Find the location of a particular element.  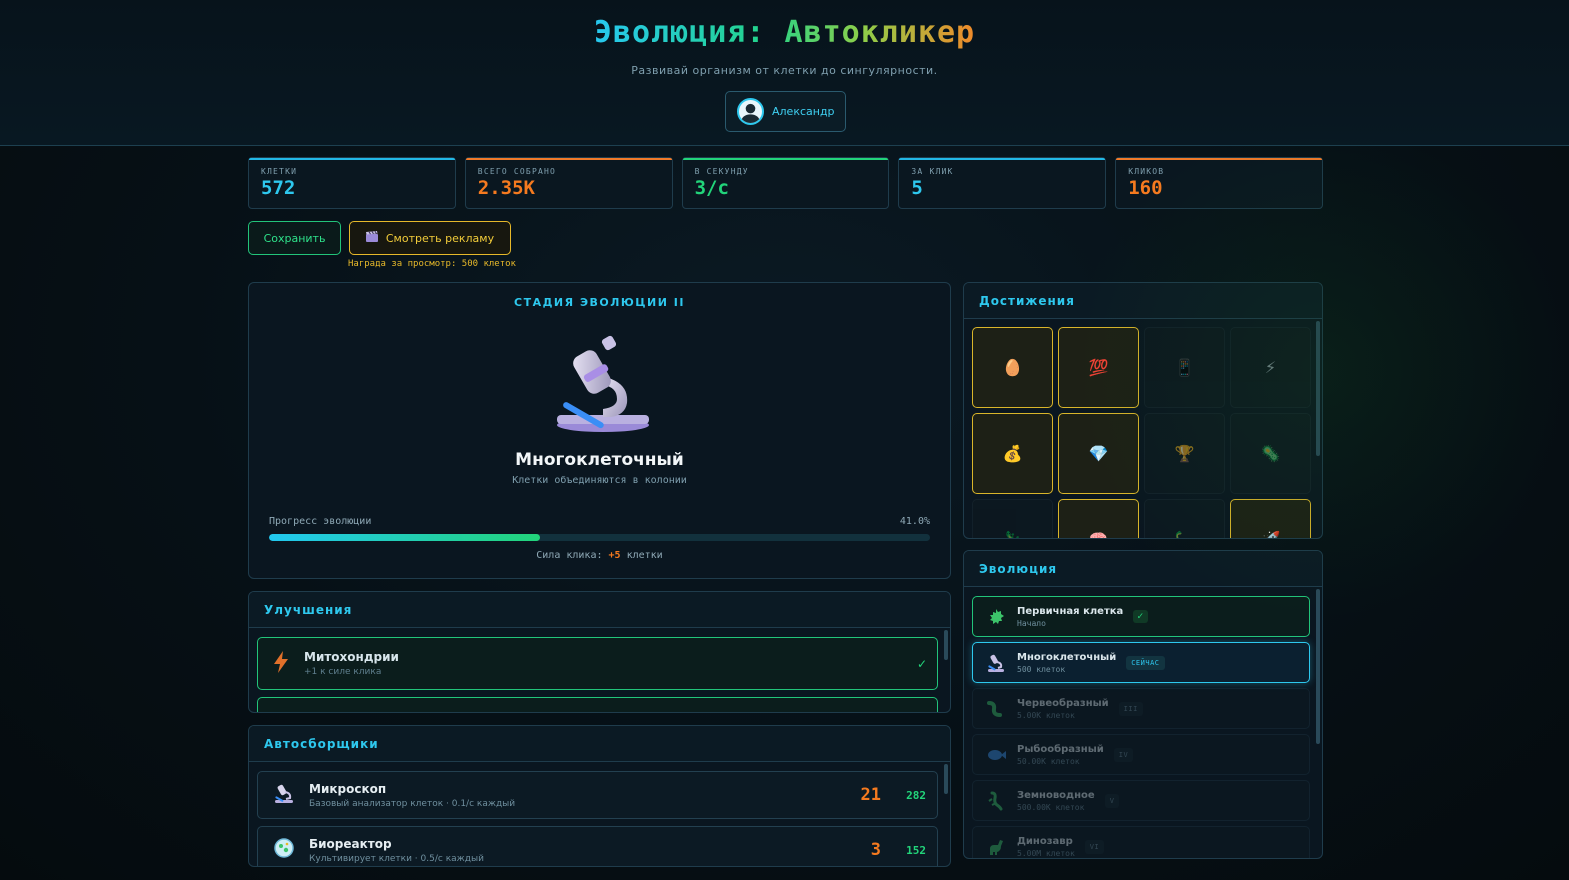

upgrade-item-mitochondria: Митохондрии +1 к силе клика ✓ is located at coordinates (597, 663).